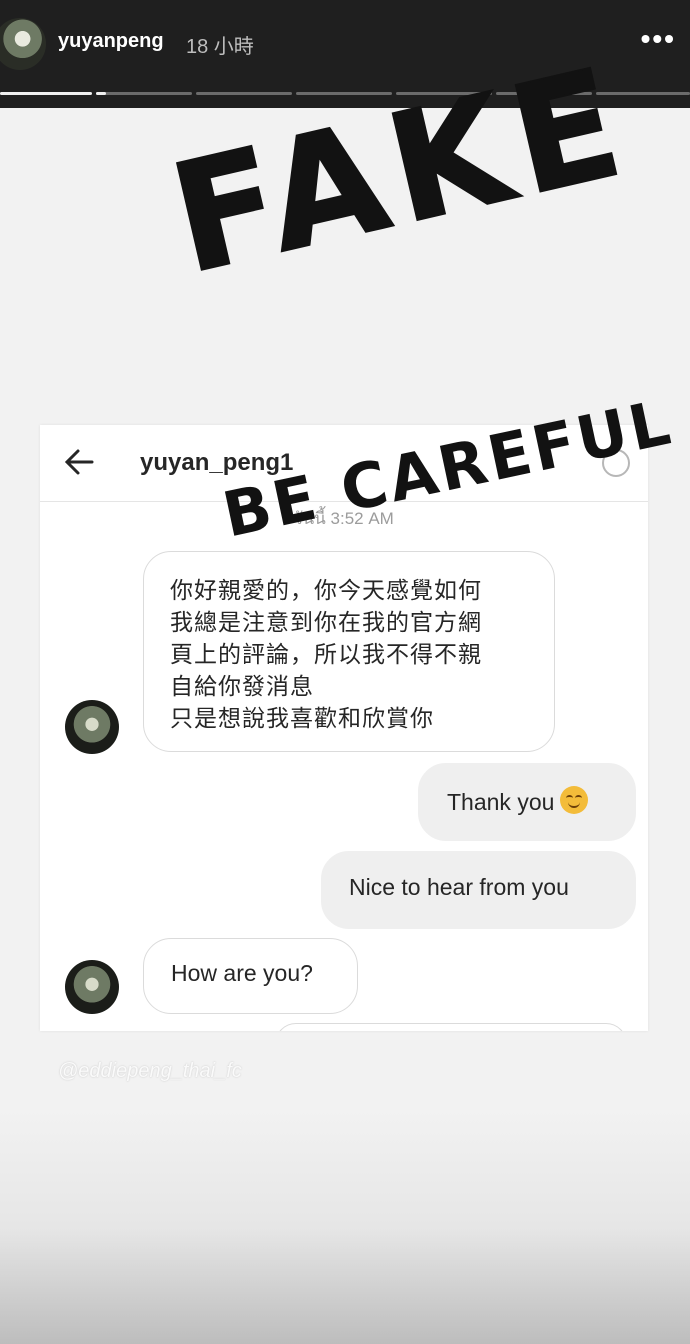  What do you see at coordinates (79, 462) in the screenshot?
I see `back-arrow-icon` at bounding box center [79, 462].